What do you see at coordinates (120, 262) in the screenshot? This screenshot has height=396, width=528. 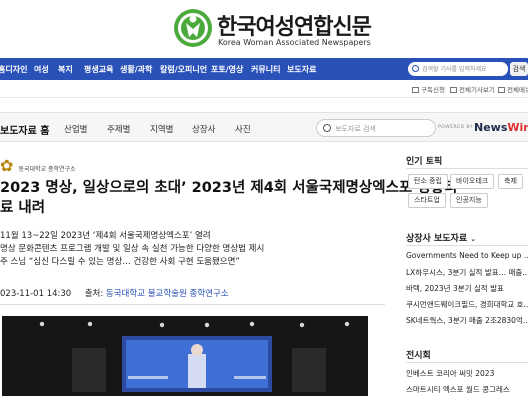 I see `summary-line-3: 주 스님 “심신 다스릴 수 있는 명상… 건강한 사회 구현 도움됐으면”` at bounding box center [120, 262].